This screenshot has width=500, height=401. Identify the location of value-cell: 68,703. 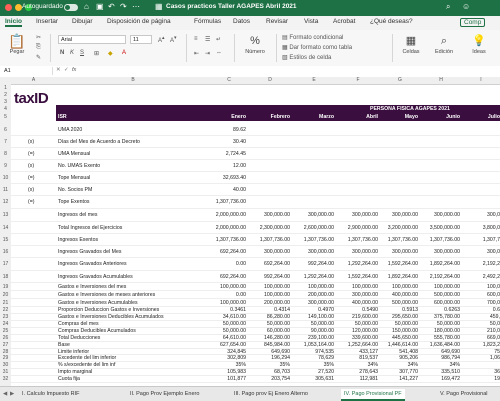
(269, 372).